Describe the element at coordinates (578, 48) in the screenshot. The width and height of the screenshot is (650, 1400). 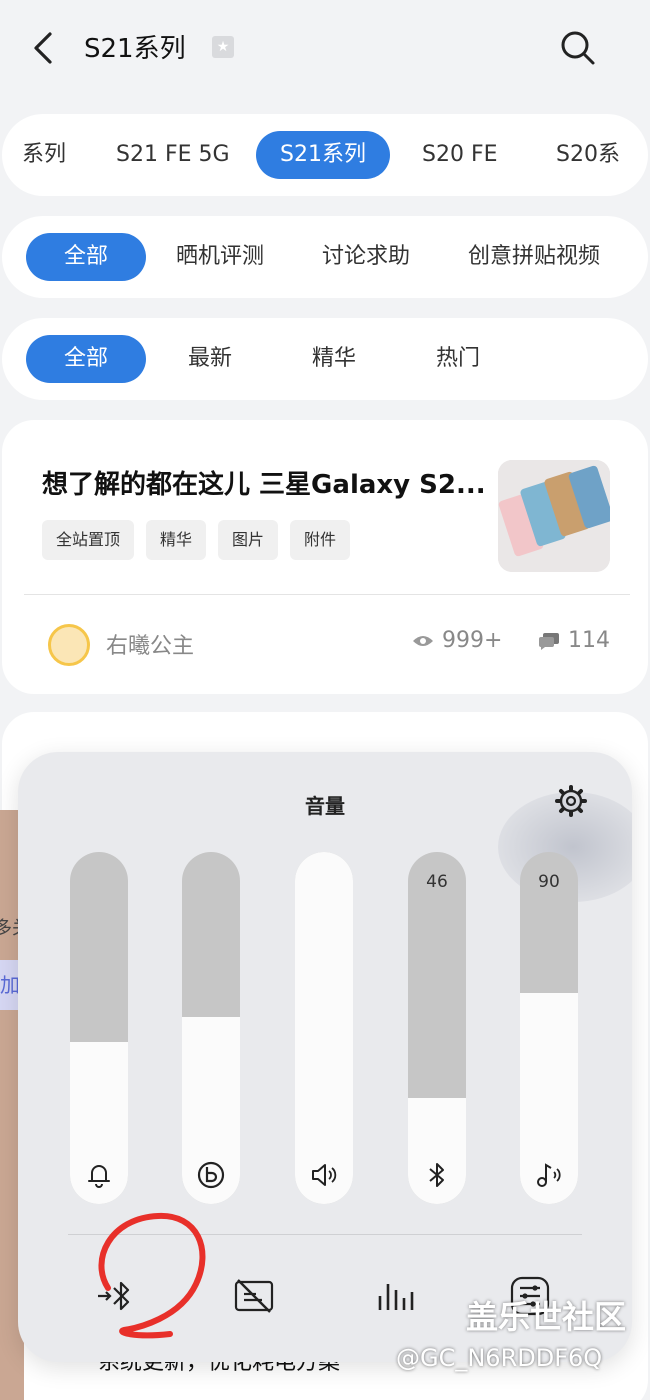
I see `search-icon` at that location.